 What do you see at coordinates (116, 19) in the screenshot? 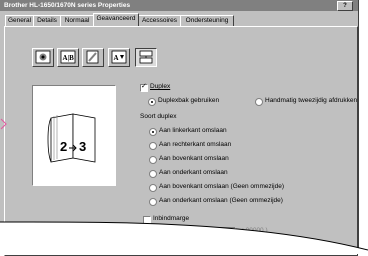
I see `tab-geavanceerd: Geavanceerd` at bounding box center [116, 19].